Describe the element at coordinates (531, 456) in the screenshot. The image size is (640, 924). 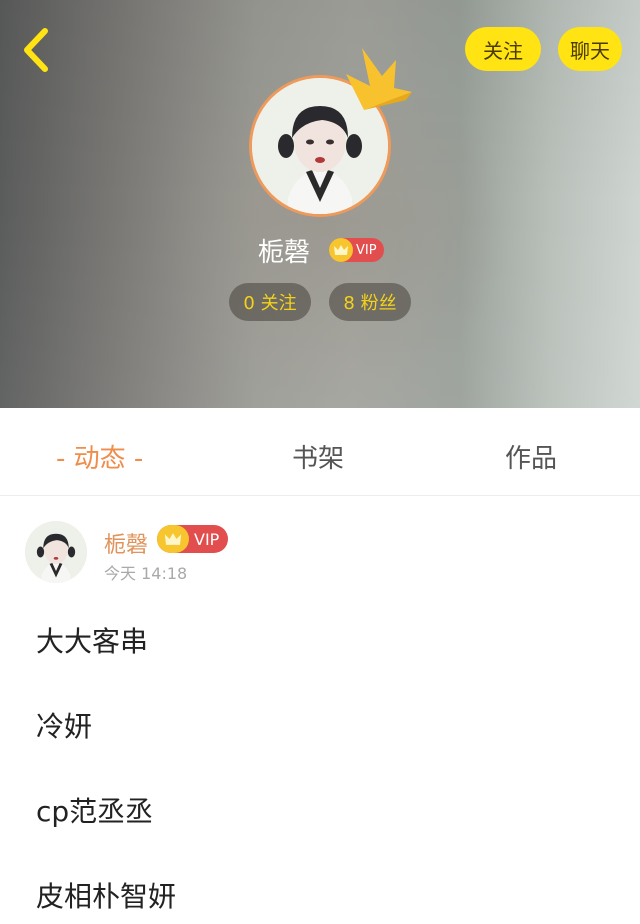
I see `tab-works: 作品` at that location.